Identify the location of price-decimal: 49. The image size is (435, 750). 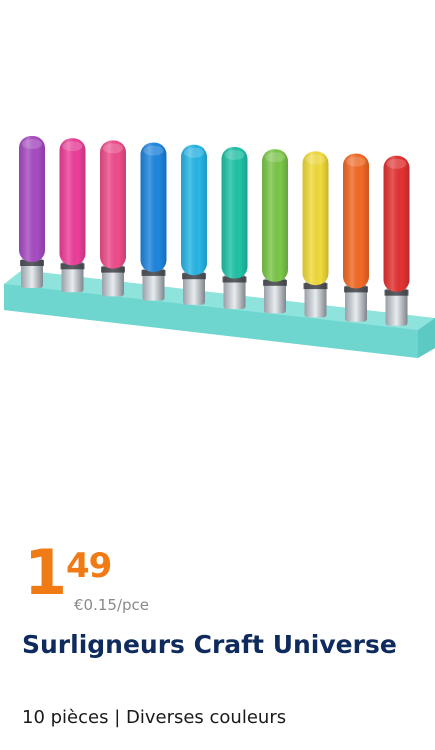
(89, 566).